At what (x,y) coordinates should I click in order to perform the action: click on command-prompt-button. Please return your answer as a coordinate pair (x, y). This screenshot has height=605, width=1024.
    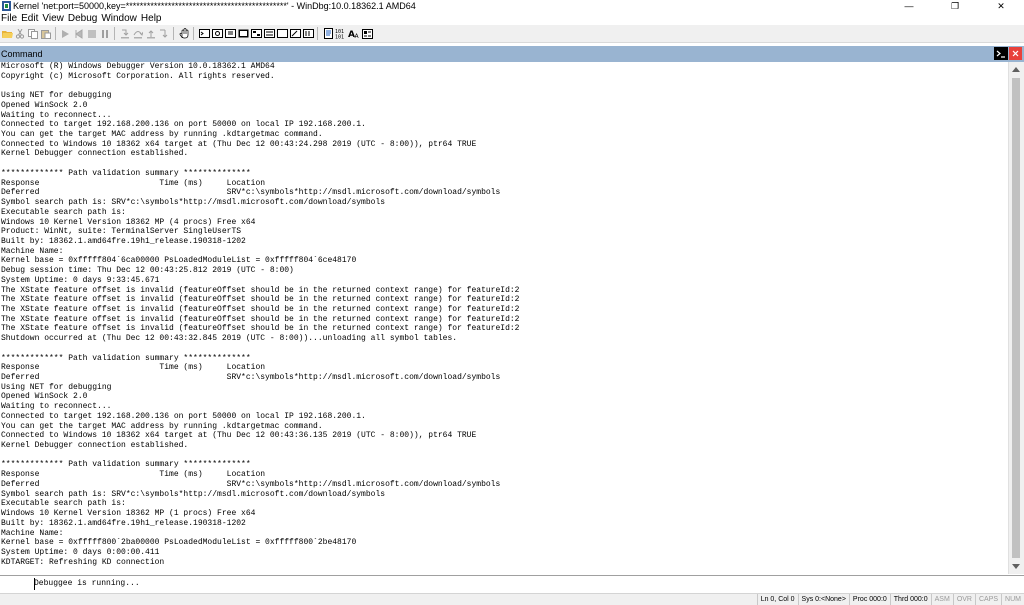
    Looking at the image, I should click on (1001, 53).